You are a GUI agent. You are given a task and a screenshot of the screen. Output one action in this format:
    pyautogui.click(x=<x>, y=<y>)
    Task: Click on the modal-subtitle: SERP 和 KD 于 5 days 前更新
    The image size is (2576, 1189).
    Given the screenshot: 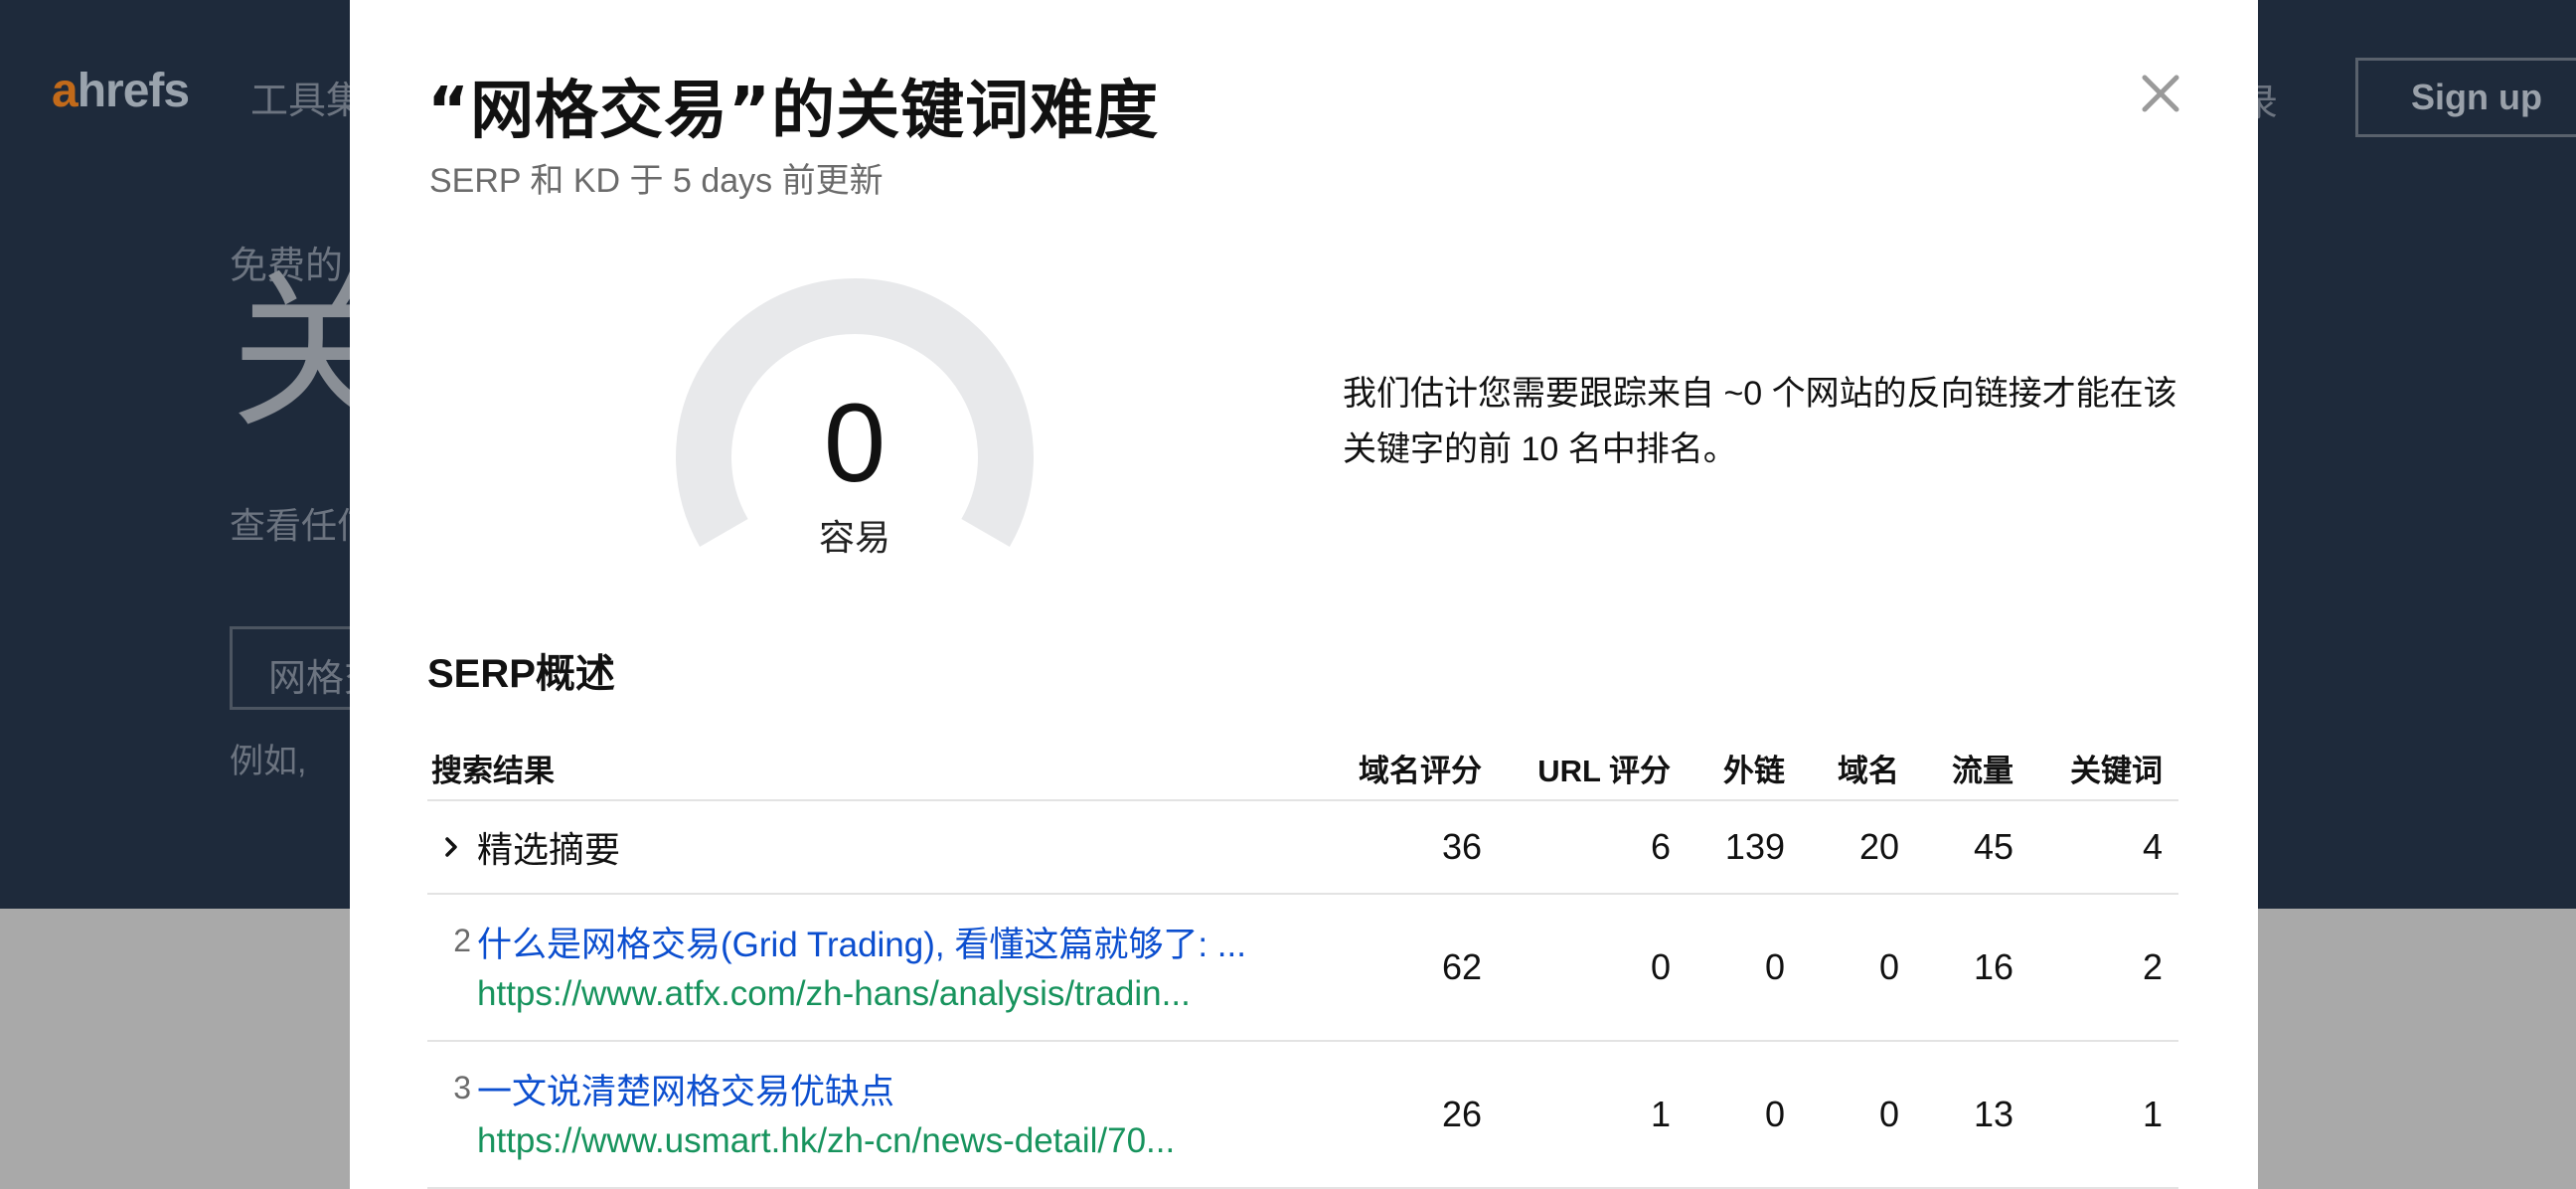 What is the action you would take?
    pyautogui.click(x=656, y=181)
    